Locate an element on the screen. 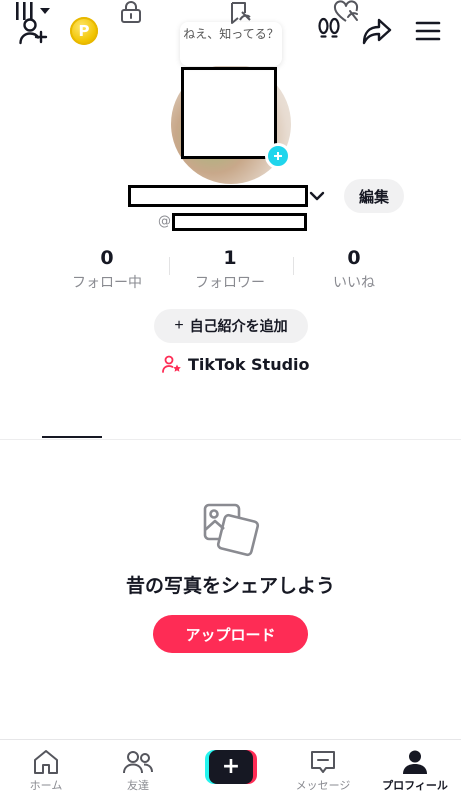  photos-icon is located at coordinates (231, 531).